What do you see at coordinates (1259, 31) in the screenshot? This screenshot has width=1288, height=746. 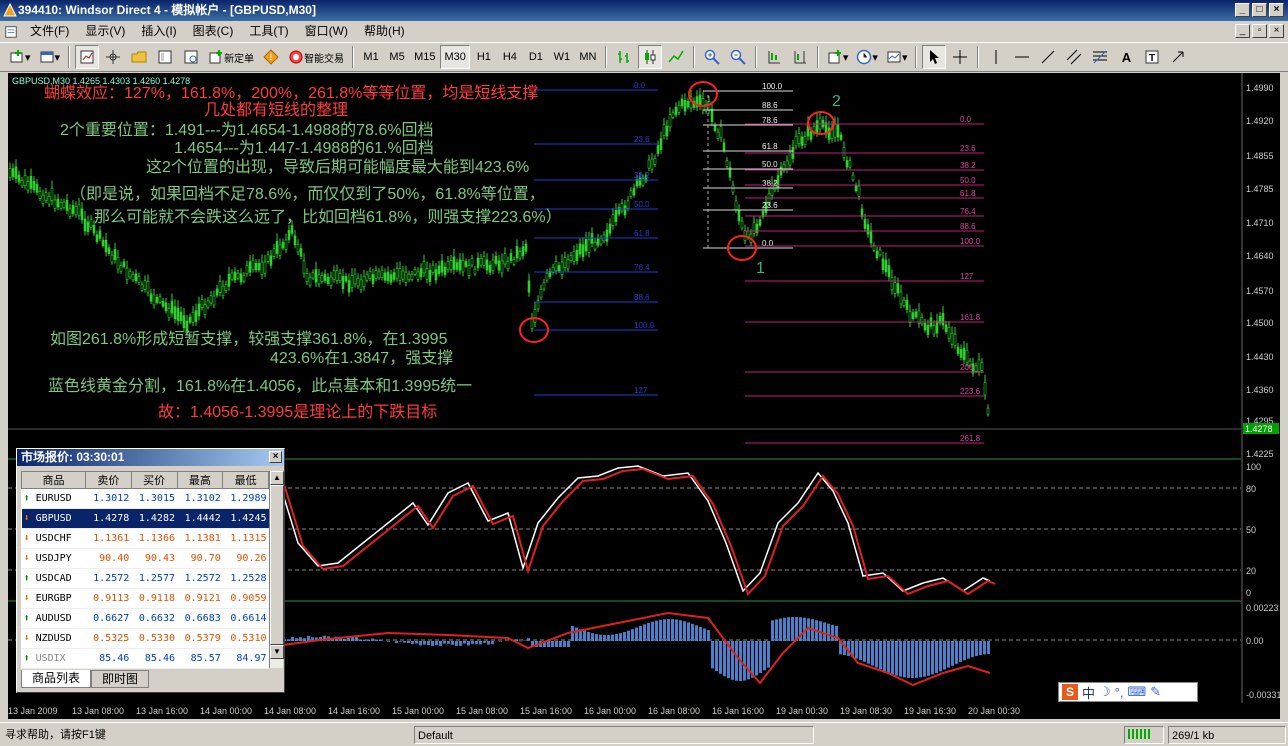 I see `child-restore-button: ▫` at bounding box center [1259, 31].